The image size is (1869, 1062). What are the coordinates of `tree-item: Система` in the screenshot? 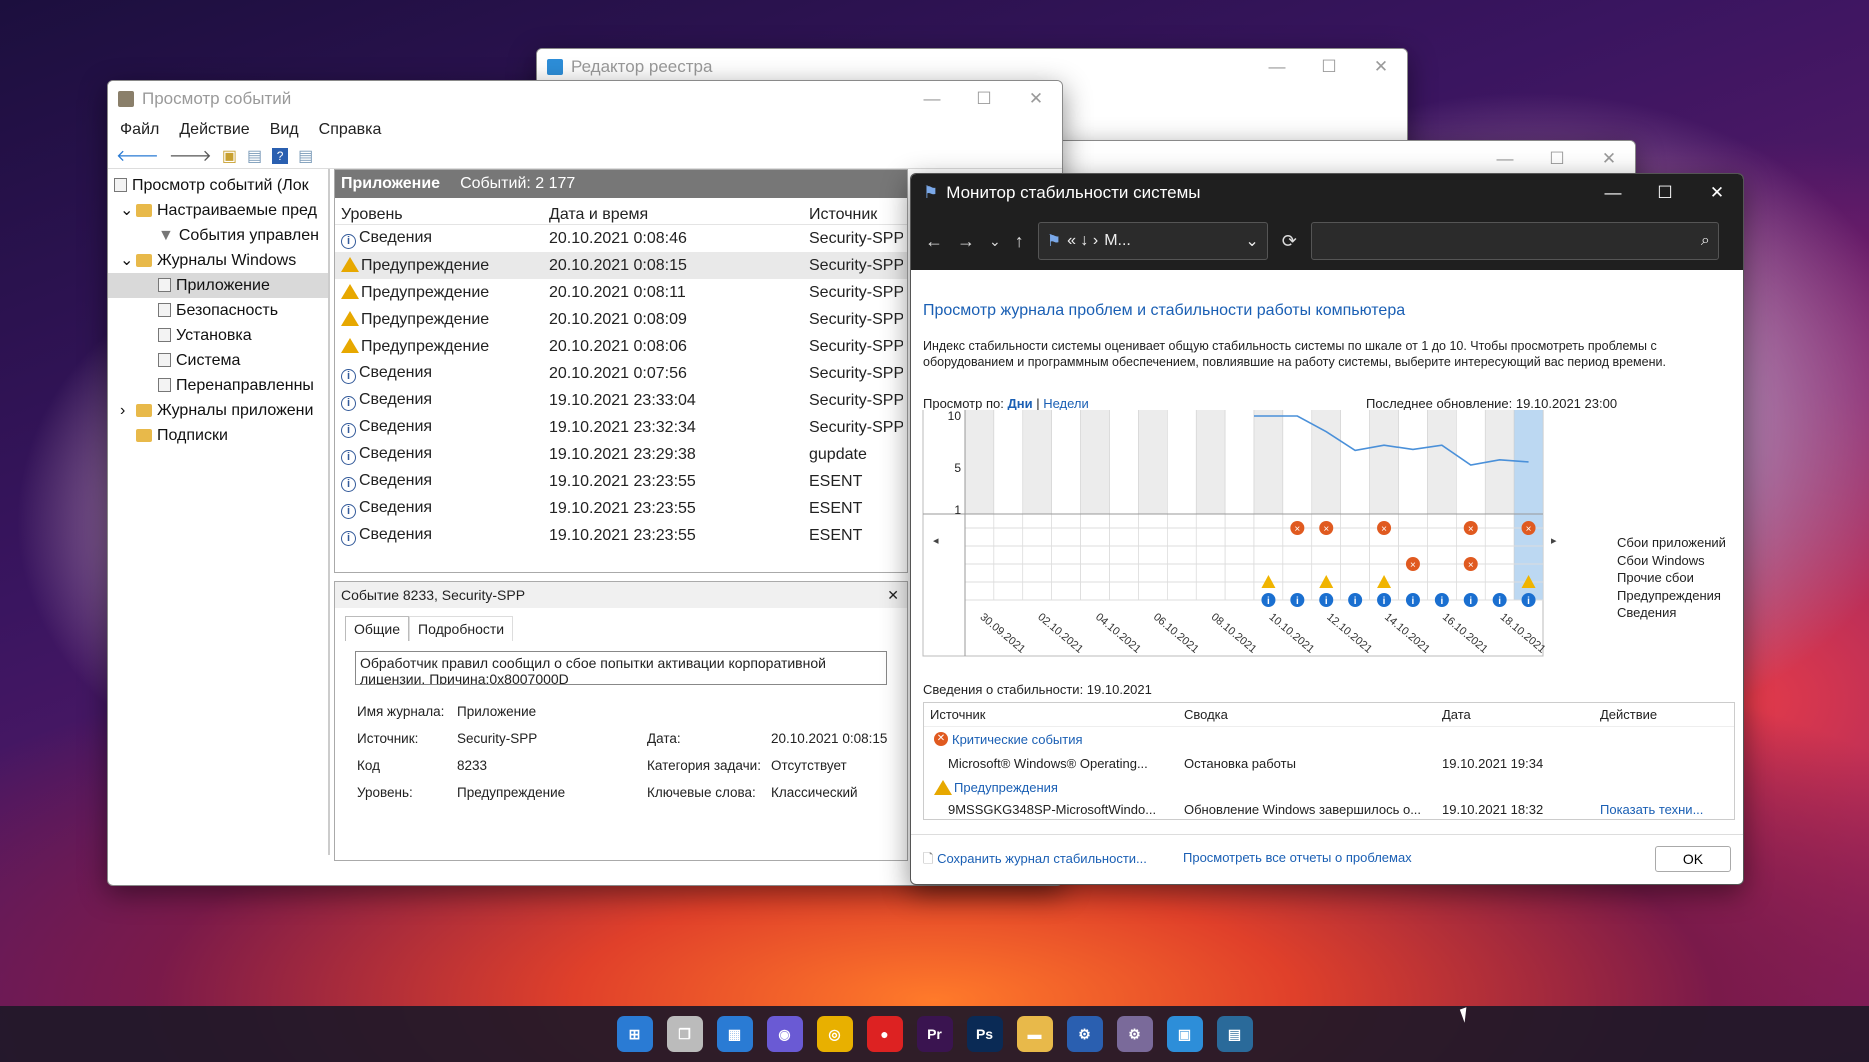 It's located at (218, 360).